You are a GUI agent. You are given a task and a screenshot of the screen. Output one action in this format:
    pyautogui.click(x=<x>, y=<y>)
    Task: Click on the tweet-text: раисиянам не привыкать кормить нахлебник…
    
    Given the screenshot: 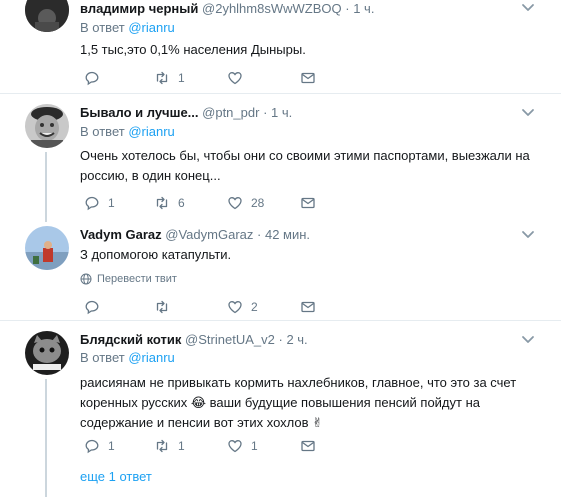 What is the action you would take?
    pyautogui.click(x=298, y=402)
    